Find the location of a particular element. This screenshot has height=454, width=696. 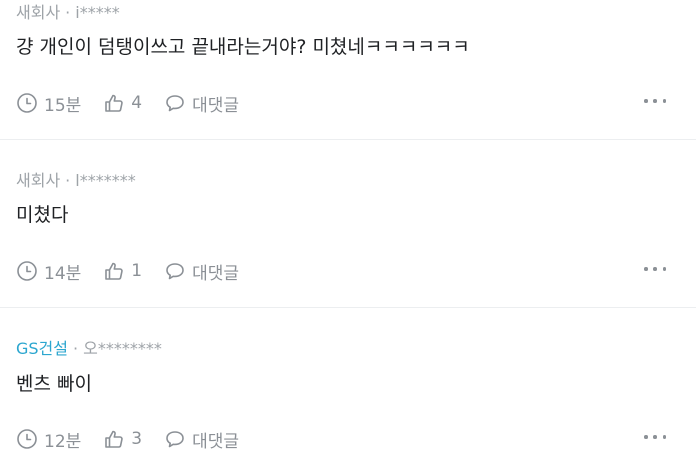

user-name: 오******** is located at coordinates (122, 348).